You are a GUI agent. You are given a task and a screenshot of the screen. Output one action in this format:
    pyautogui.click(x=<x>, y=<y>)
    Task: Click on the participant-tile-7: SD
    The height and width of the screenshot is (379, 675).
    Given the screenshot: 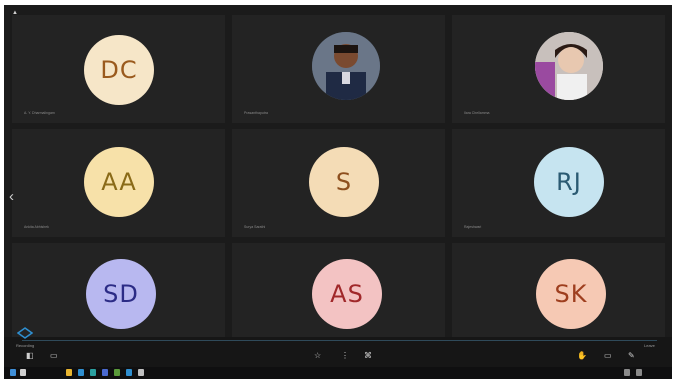 What is the action you would take?
    pyautogui.click(x=118, y=290)
    